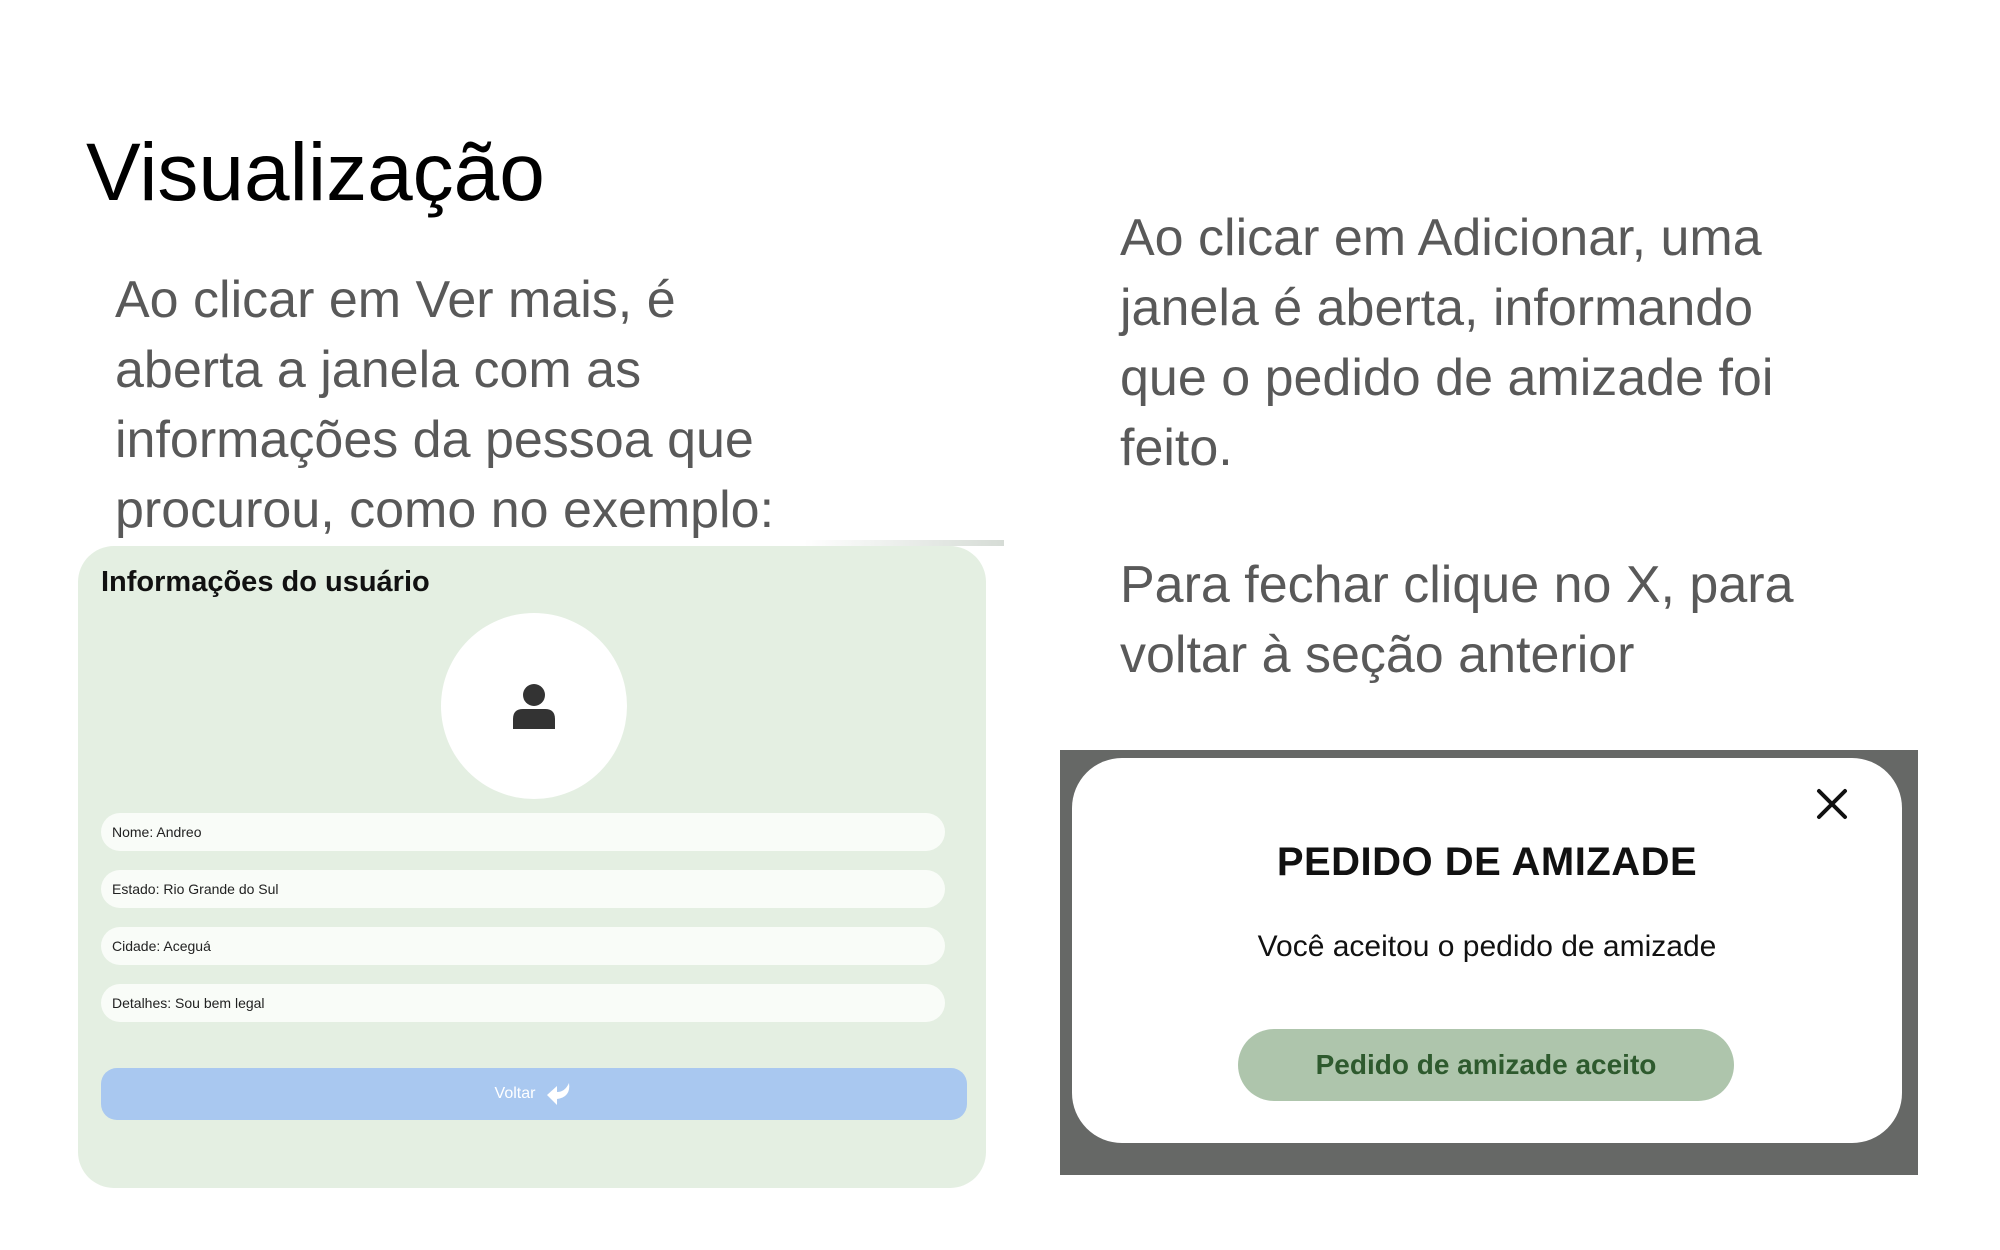 Image resolution: width=2000 pixels, height=1250 pixels. What do you see at coordinates (1377, 655) in the screenshot?
I see `right-description-line: voltar à seção anterior` at bounding box center [1377, 655].